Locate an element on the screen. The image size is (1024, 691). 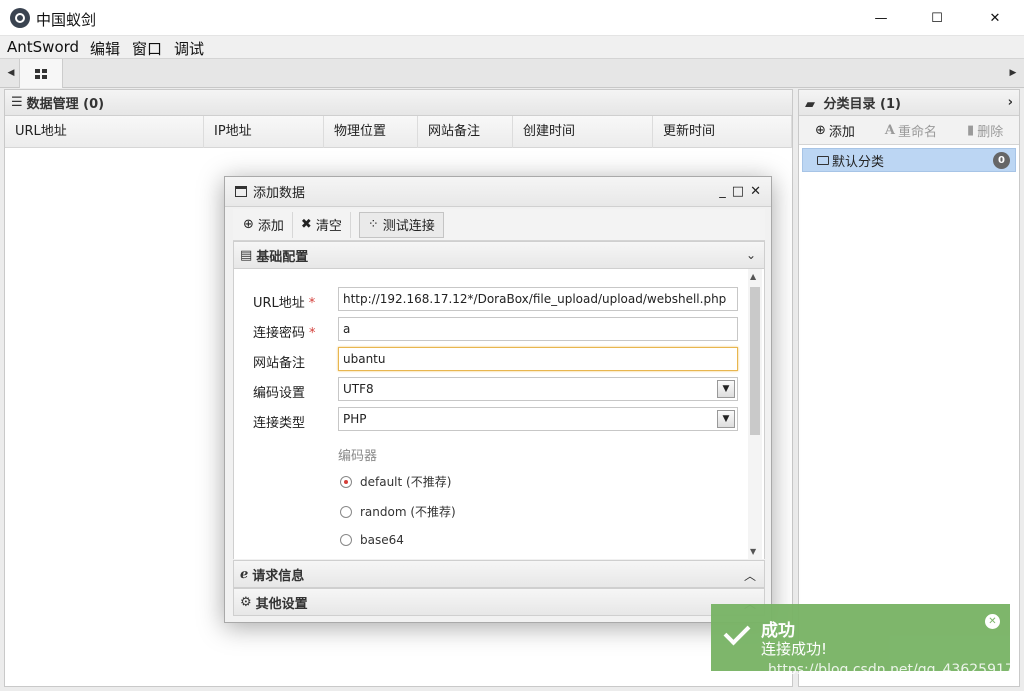
chevron-down-icon: ⌄ is located at coordinates (750, 255).